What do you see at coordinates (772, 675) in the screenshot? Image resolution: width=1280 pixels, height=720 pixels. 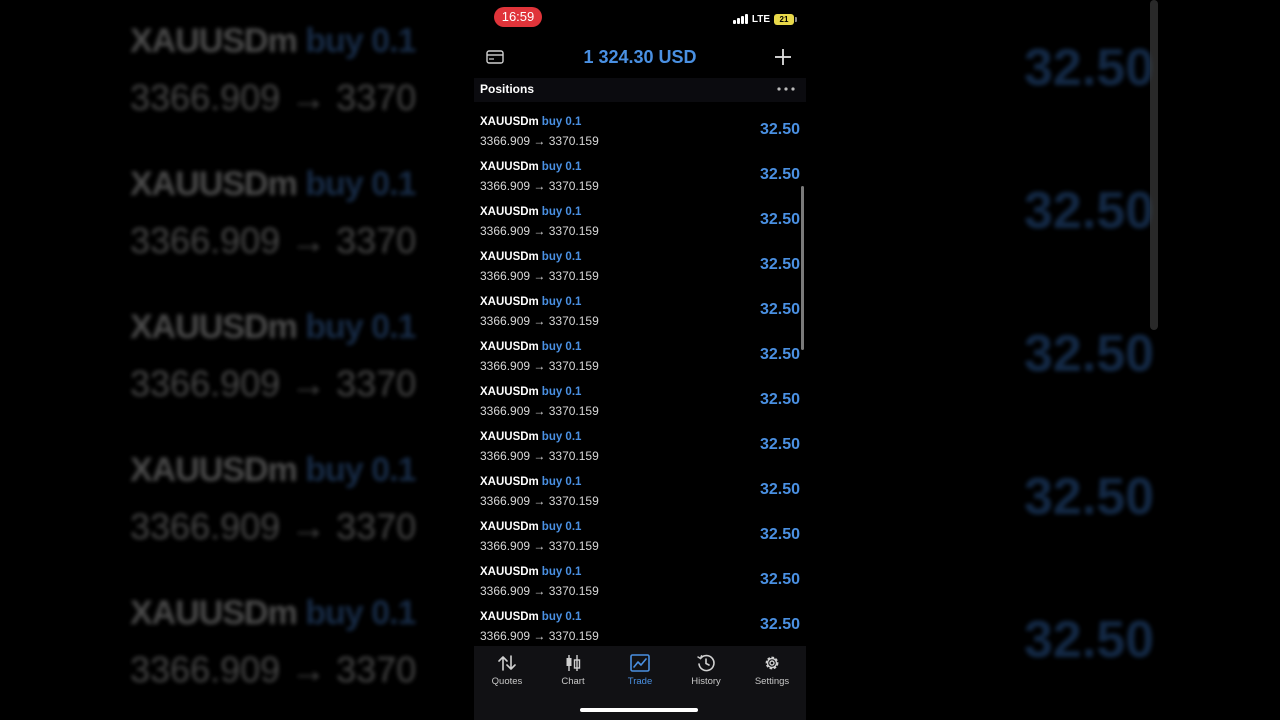 I see `tab-settings: Settings` at bounding box center [772, 675].